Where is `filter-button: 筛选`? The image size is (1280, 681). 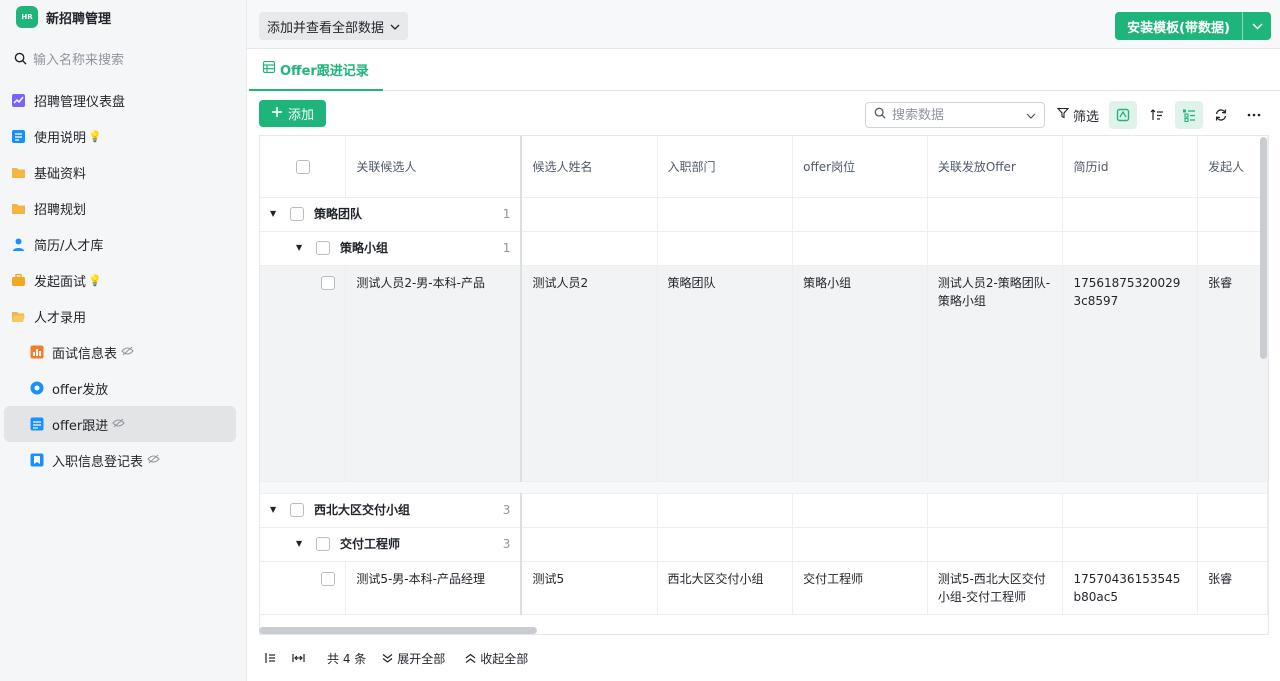
filter-button: 筛选 is located at coordinates (1077, 115).